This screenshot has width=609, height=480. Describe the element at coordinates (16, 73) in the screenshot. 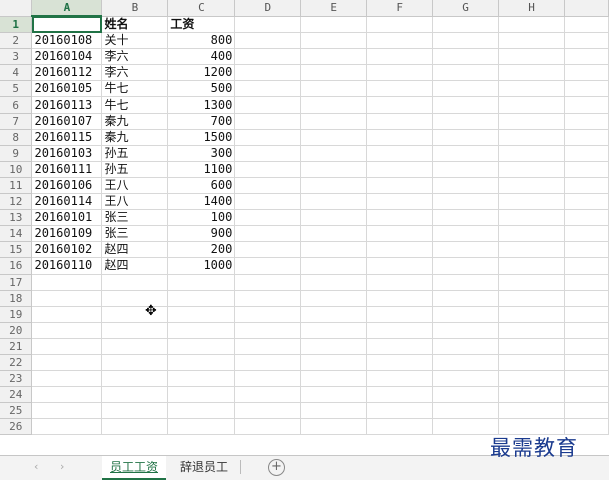

I see `row-number: 4` at that location.